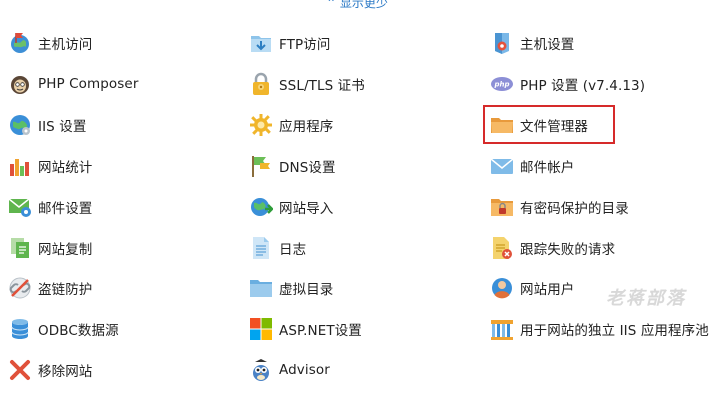 This screenshot has width=714, height=401. What do you see at coordinates (357, 5) in the screenshot?
I see `show-less-link: ⌃ 显示更少` at bounding box center [357, 5].